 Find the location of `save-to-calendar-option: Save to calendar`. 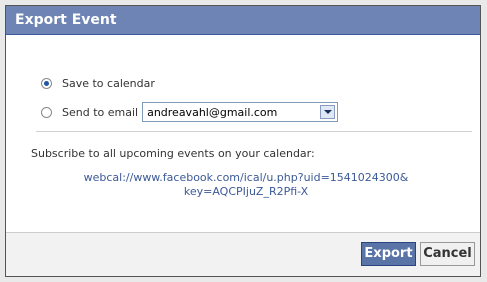

save-to-calendar-option: Save to calendar is located at coordinates (98, 83).